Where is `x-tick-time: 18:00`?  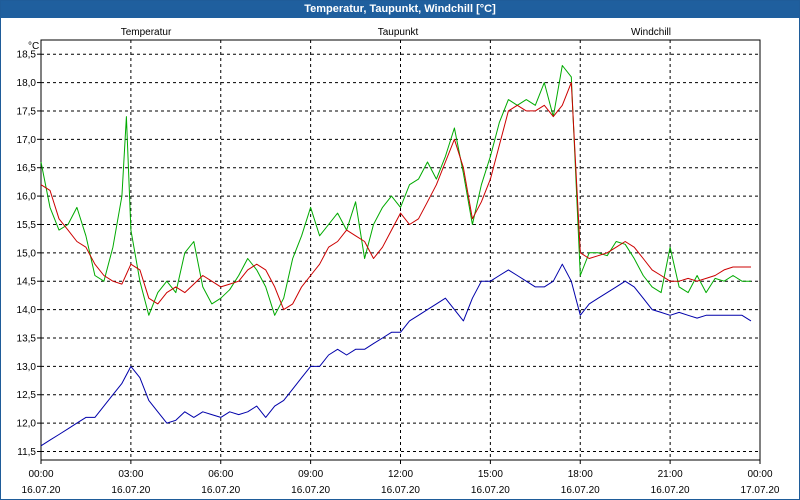 x-tick-time: 18:00 is located at coordinates (580, 474).